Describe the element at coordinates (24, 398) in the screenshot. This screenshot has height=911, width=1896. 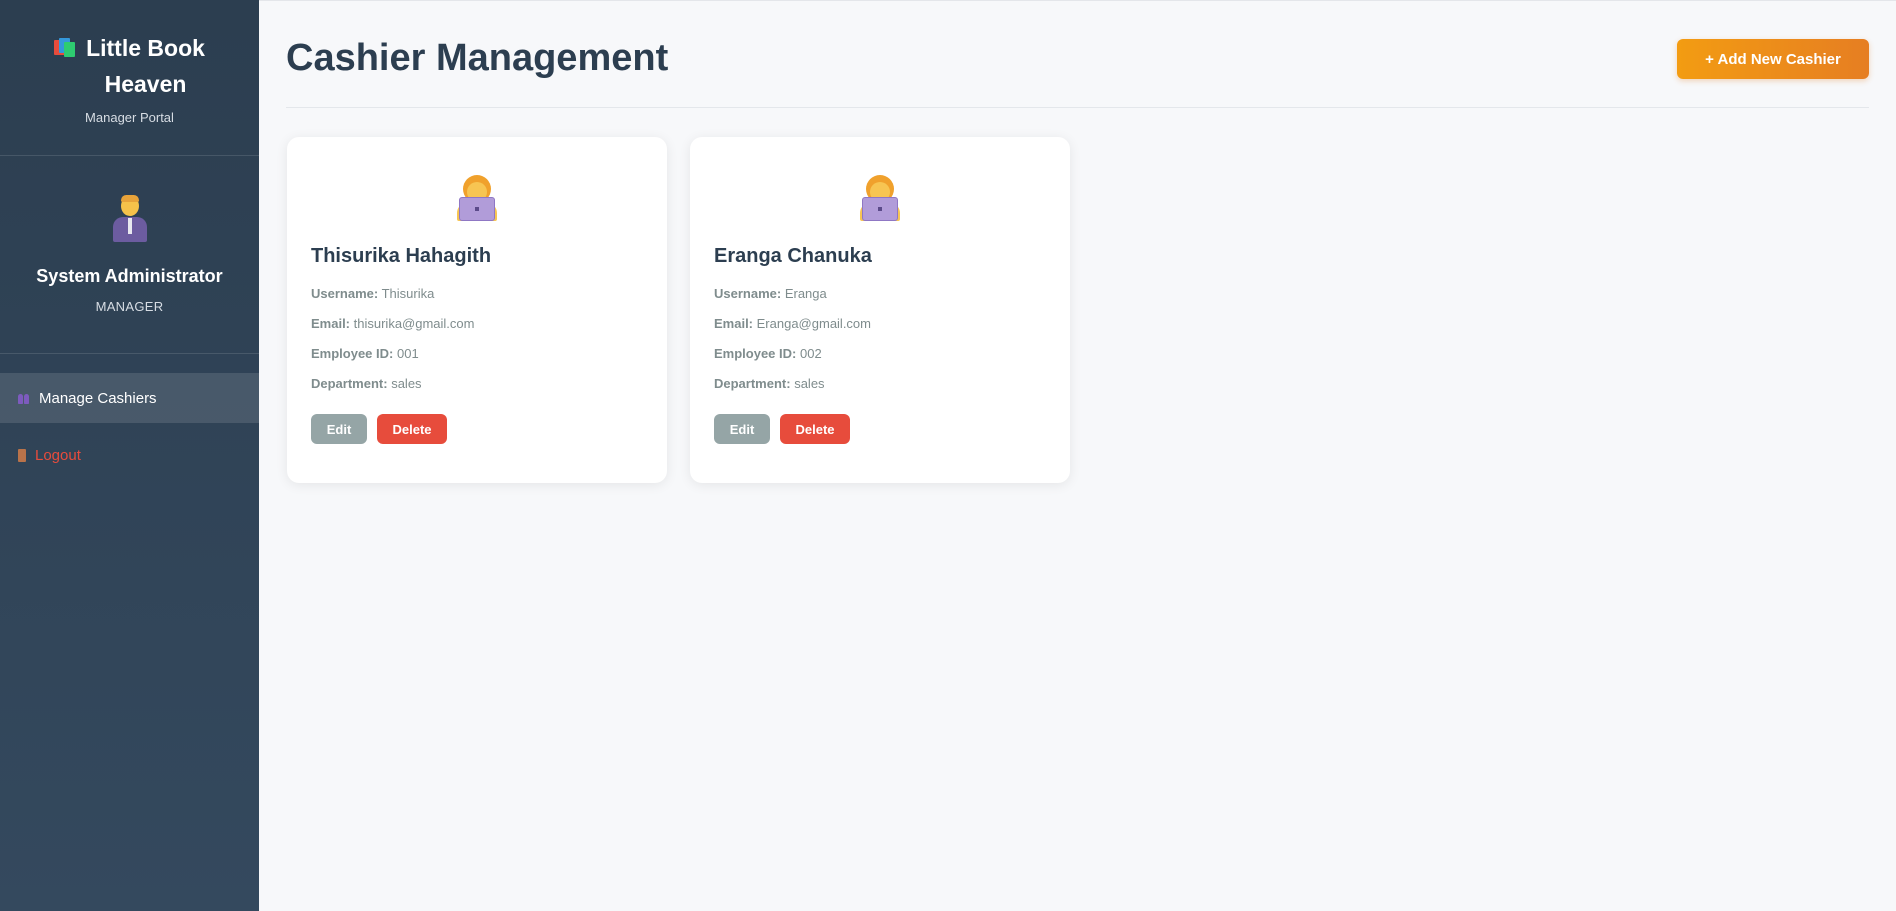
I see `people-icon` at that location.